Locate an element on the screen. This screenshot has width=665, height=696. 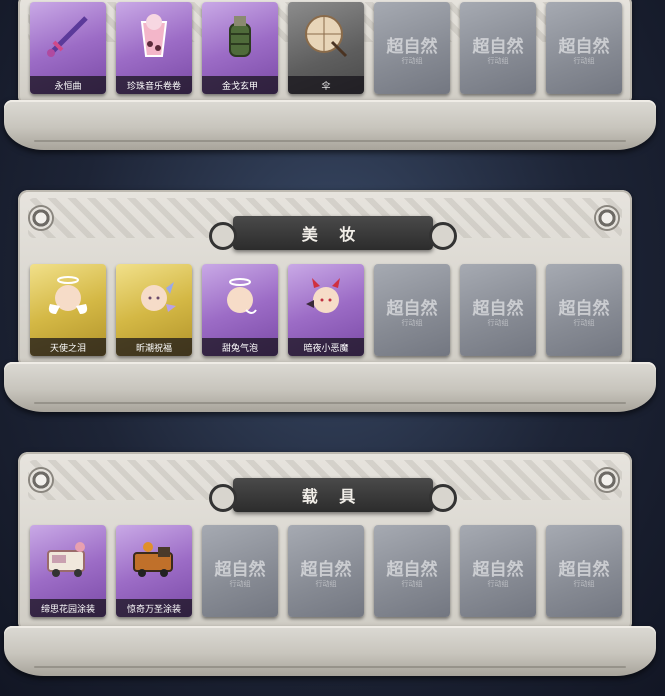
item-label: 伞 is located at coordinates (326, 85).